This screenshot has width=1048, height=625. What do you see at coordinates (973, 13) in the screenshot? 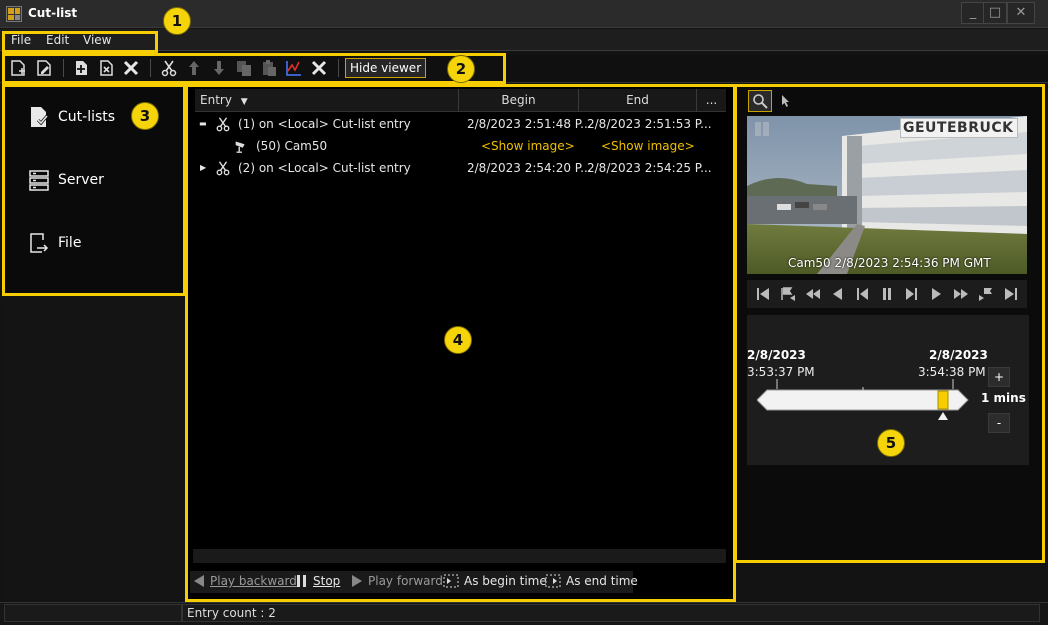
I see `minimize-button: _` at bounding box center [973, 13].